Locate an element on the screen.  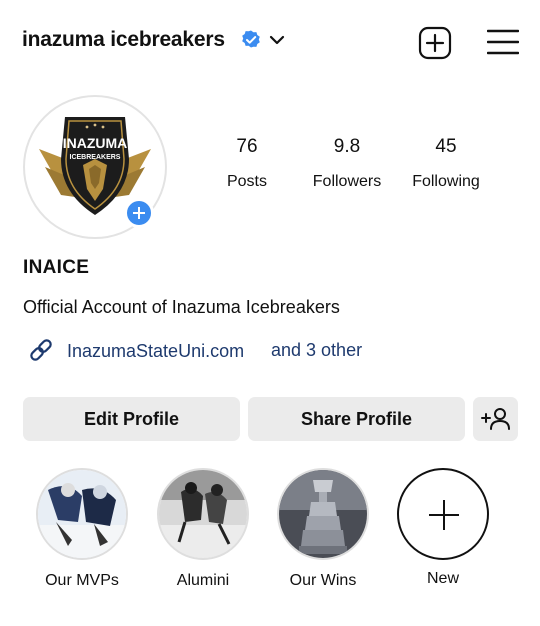
highlight-our-wins: Our Wins is located at coordinates (323, 529).